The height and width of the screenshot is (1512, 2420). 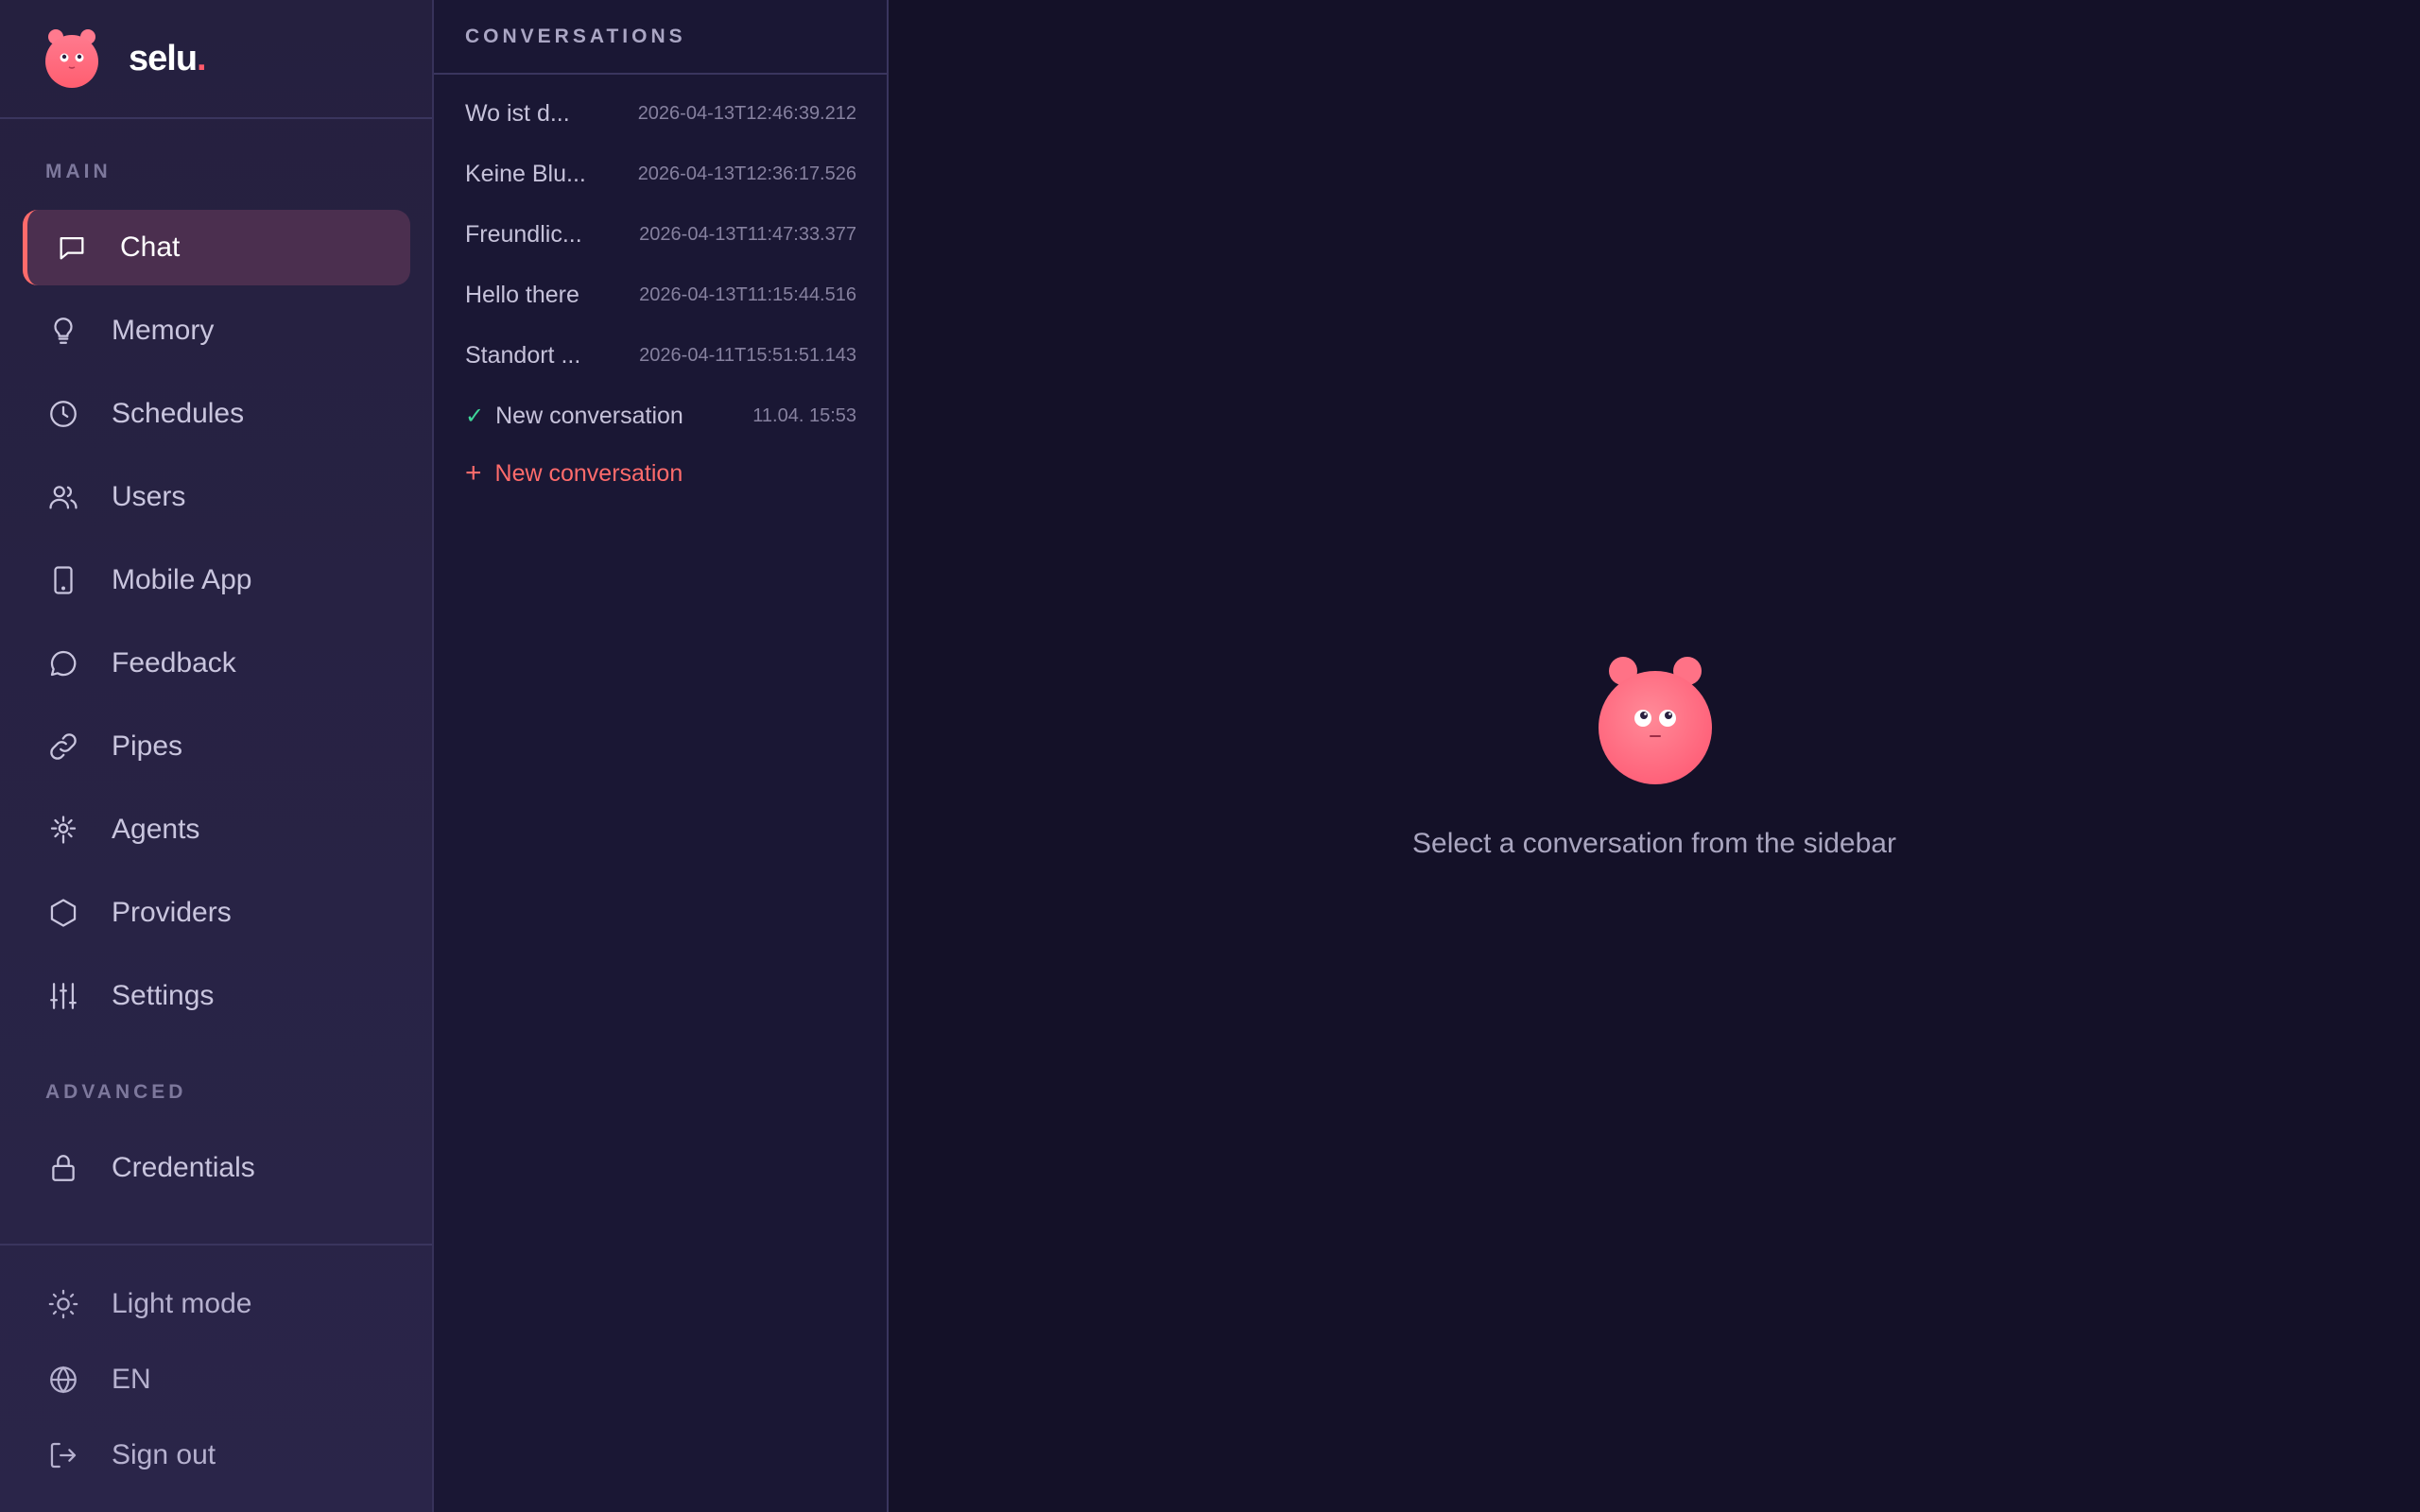 What do you see at coordinates (475, 416) in the screenshot?
I see `check-icon: ✓` at bounding box center [475, 416].